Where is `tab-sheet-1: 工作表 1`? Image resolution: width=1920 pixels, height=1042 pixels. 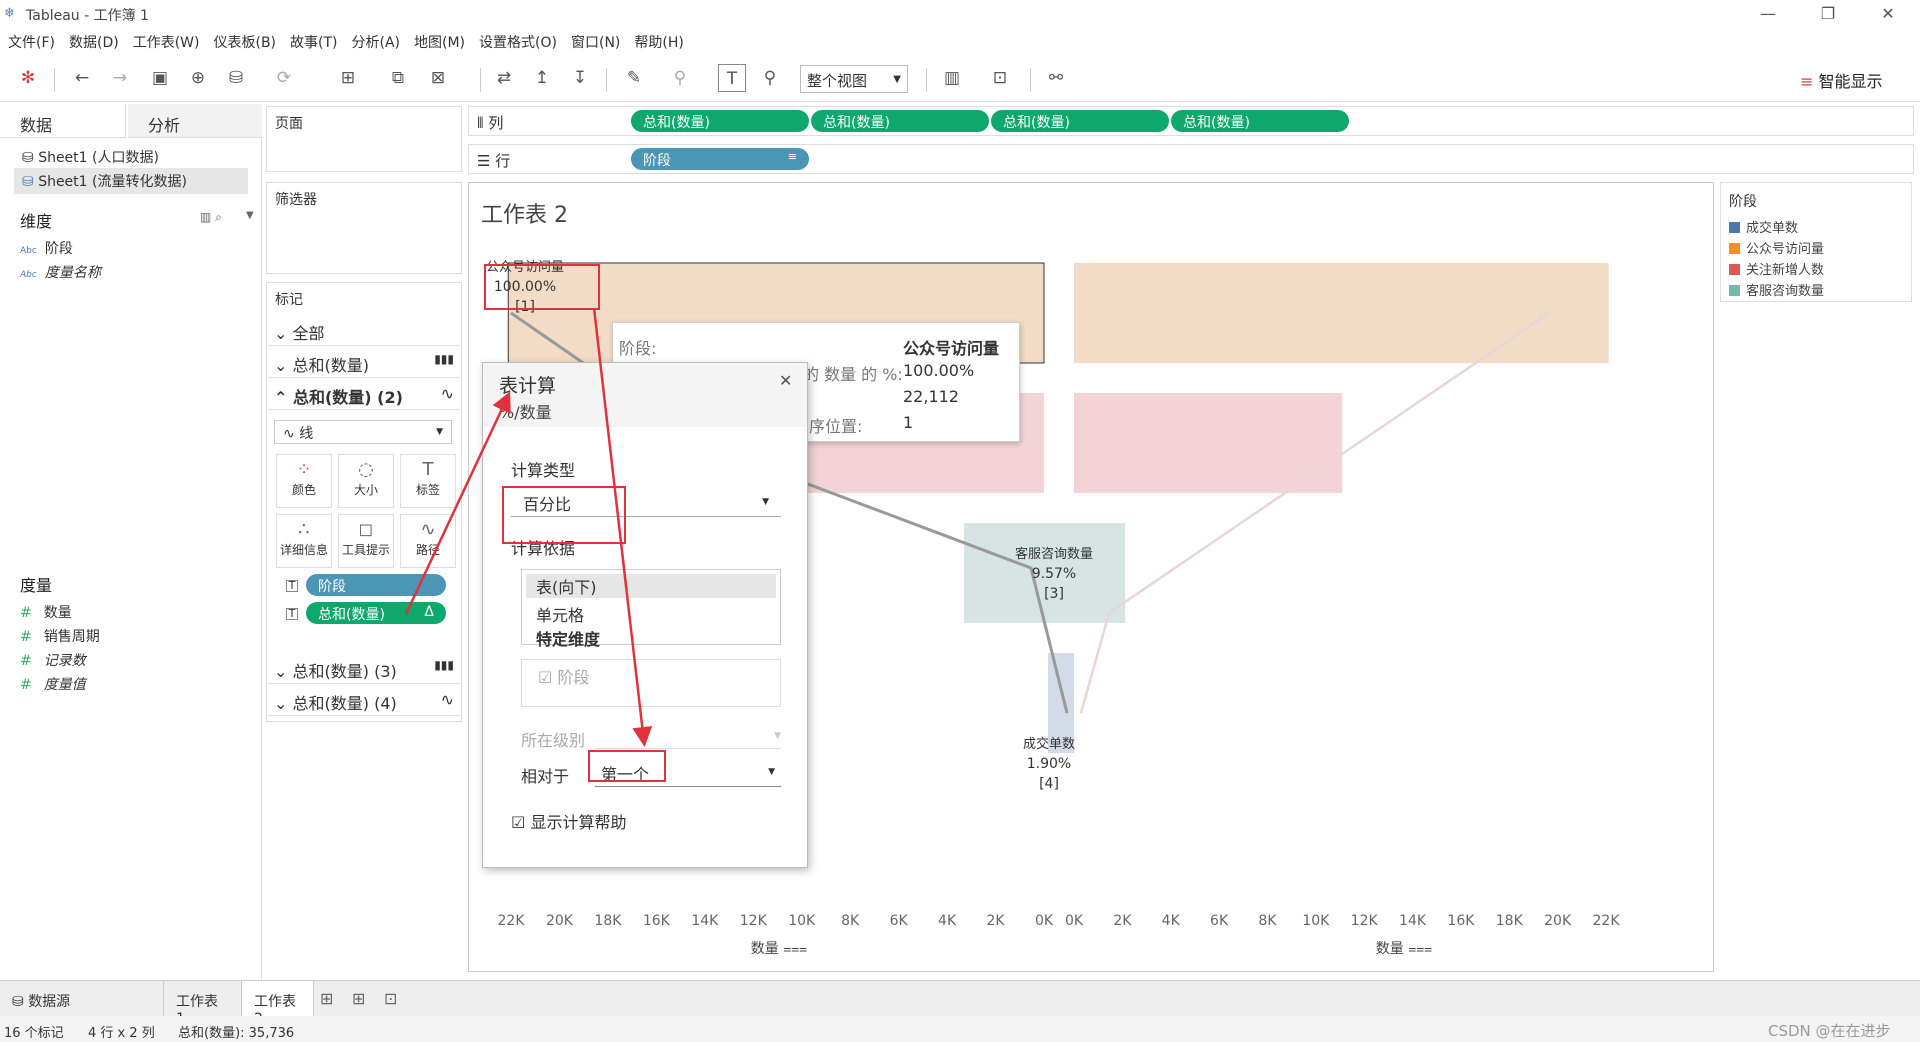
tab-sheet-1: 工作表 1 is located at coordinates (203, 1004).